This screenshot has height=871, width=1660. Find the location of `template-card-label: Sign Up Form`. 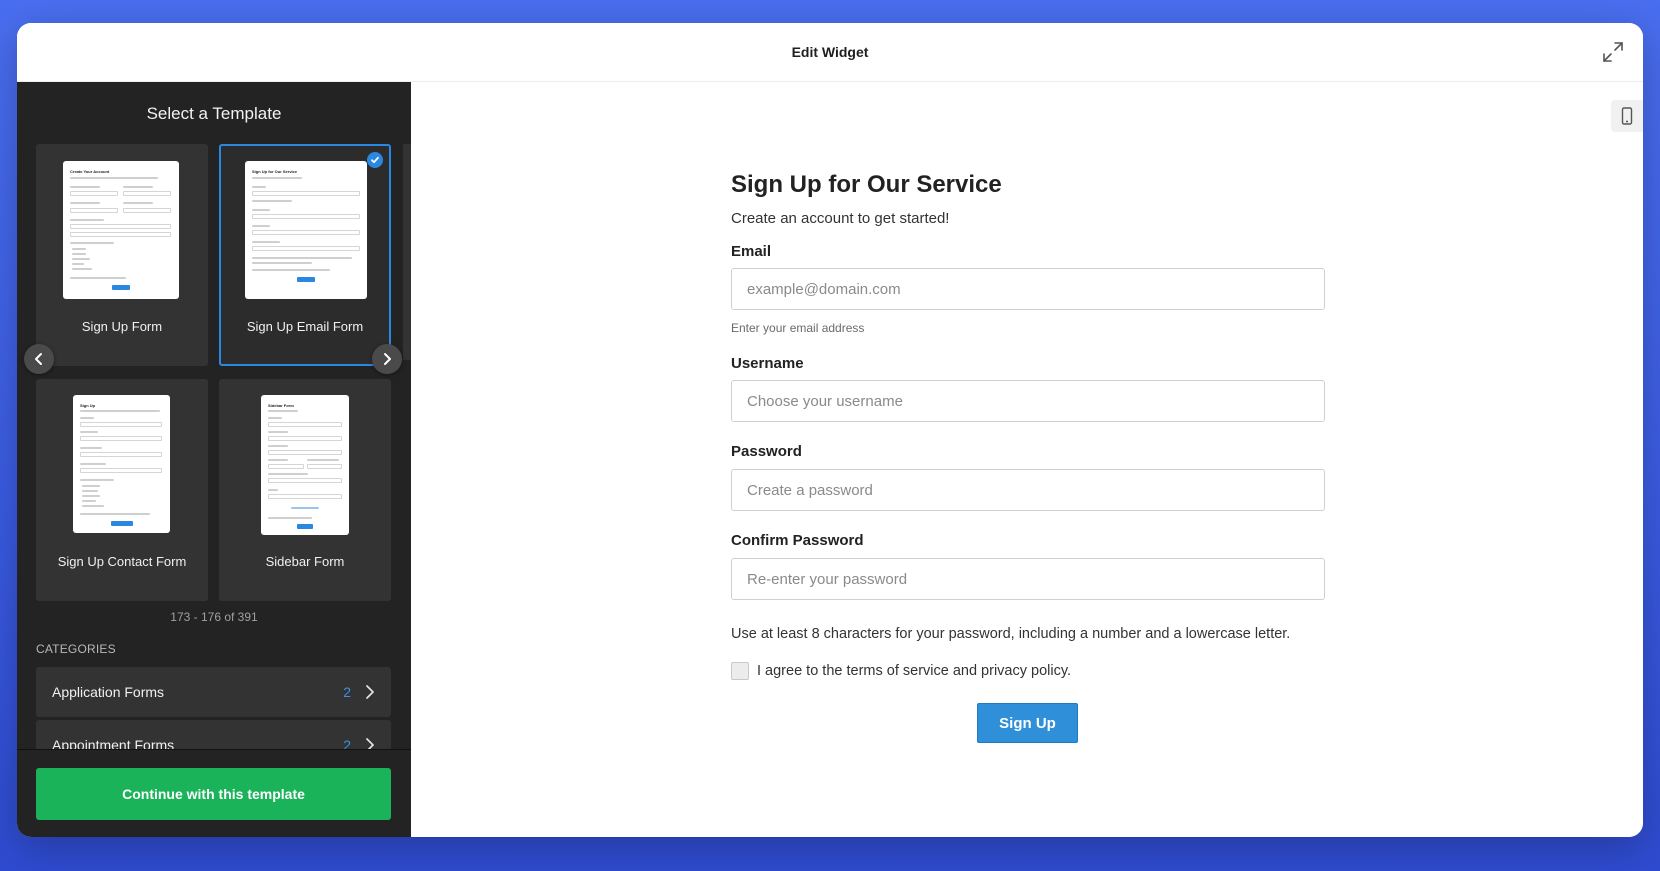

template-card-label: Sign Up Form is located at coordinates (122, 326).